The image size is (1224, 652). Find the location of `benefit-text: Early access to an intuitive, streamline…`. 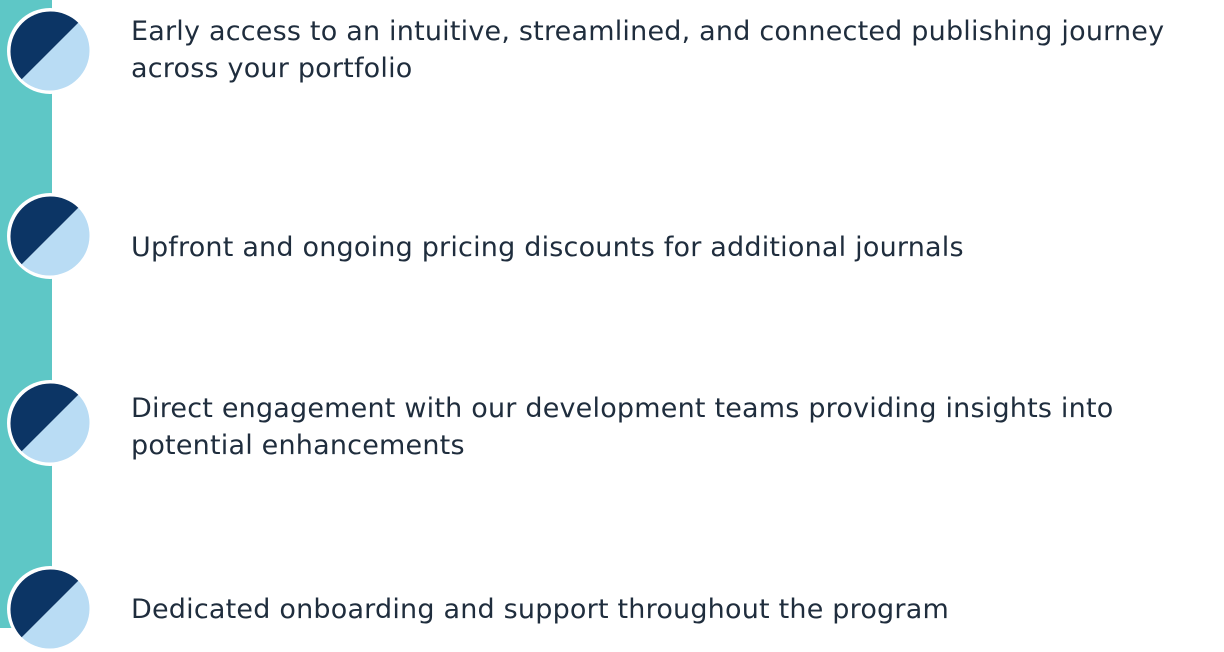

benefit-text: Early access to an intuitive, streamline… is located at coordinates (648, 50).